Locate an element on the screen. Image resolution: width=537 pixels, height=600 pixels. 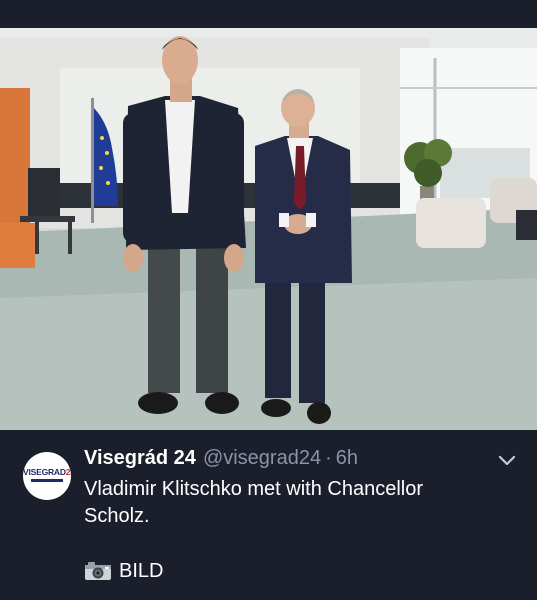
timestamp: 6h is located at coordinates (347, 458).